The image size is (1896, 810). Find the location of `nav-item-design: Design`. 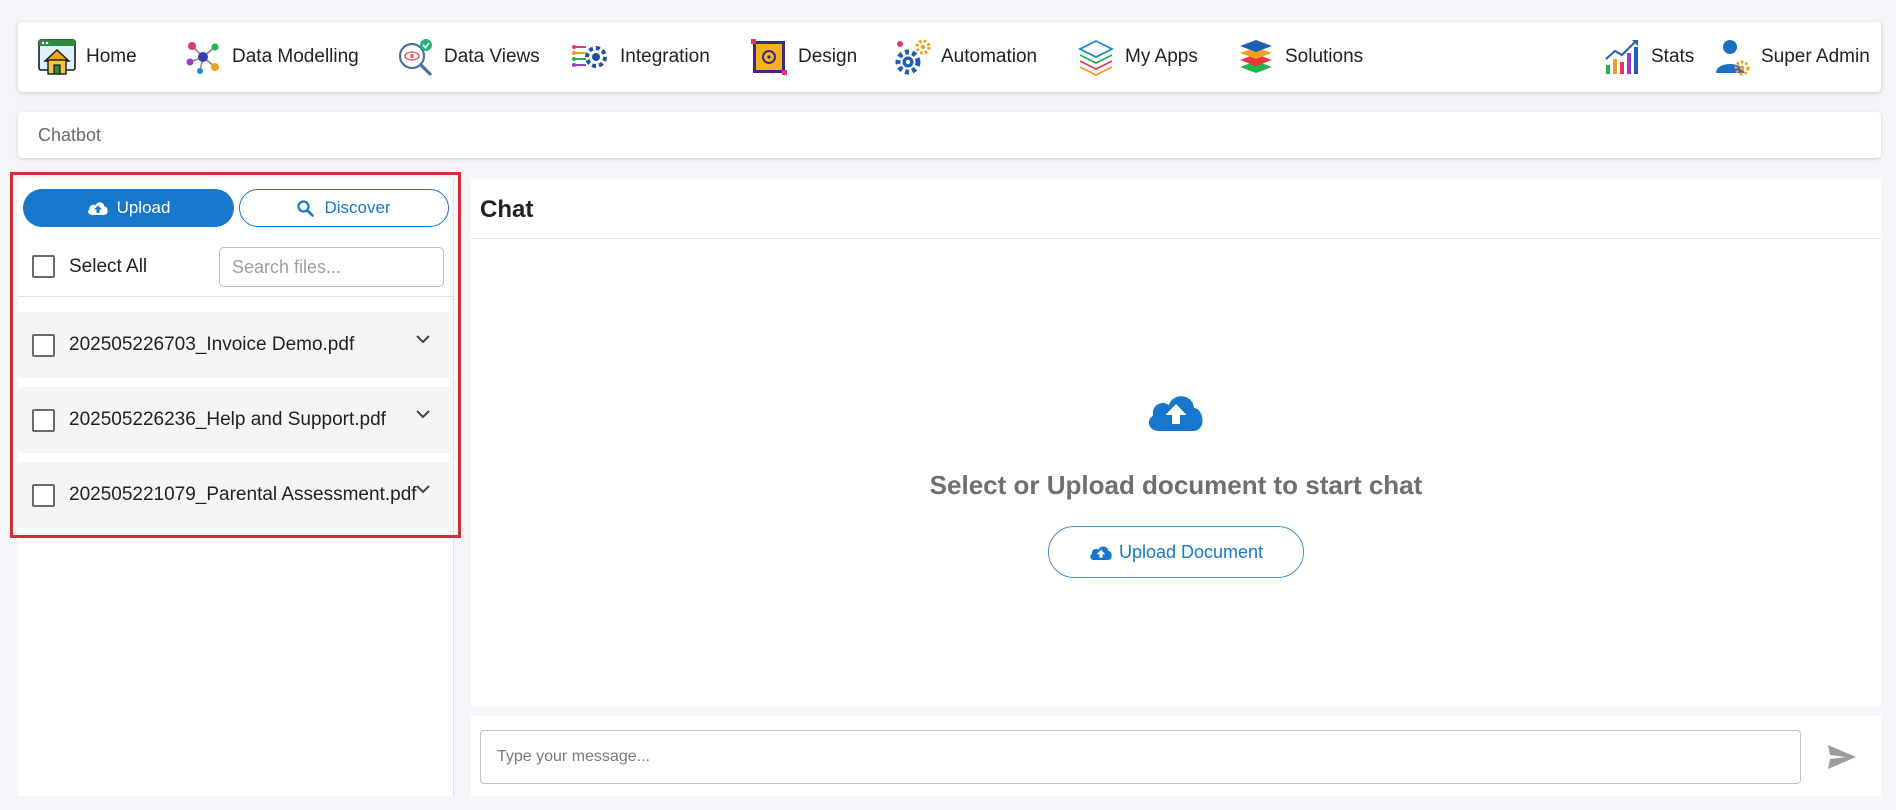

nav-item-design: Design is located at coordinates (819, 57).